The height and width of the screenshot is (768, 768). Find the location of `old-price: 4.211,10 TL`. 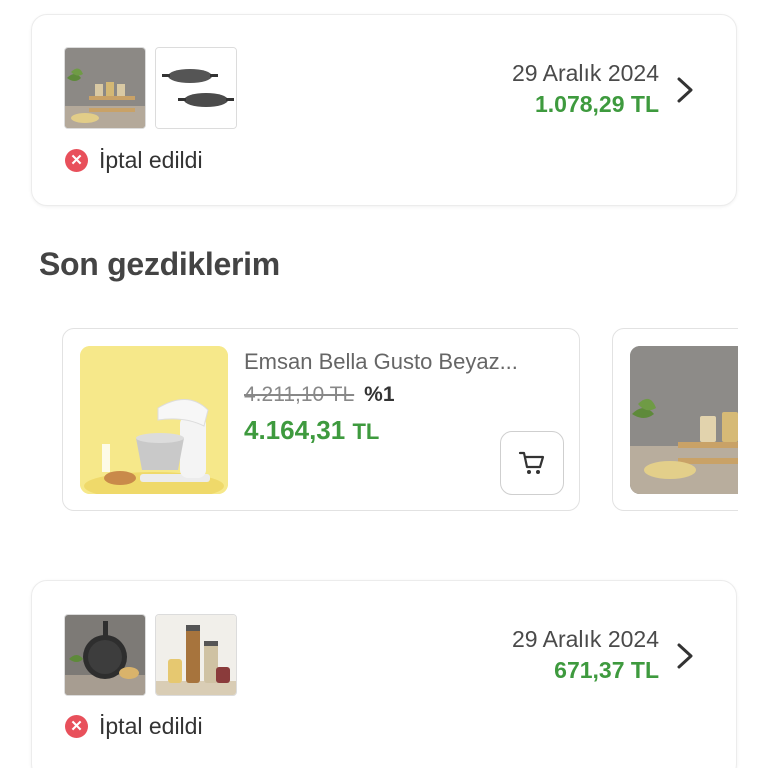

old-price: 4.211,10 TL is located at coordinates (299, 394).